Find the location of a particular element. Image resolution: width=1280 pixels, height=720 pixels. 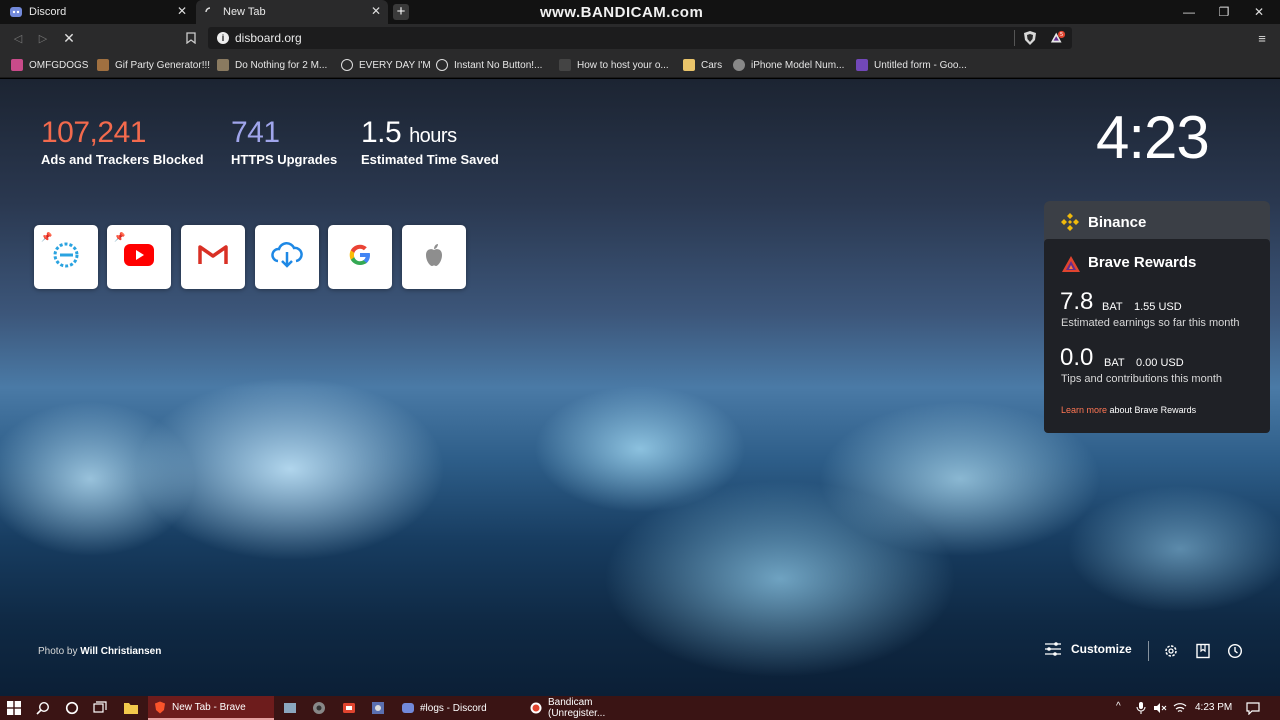

ring-icon is located at coordinates (66, 257).